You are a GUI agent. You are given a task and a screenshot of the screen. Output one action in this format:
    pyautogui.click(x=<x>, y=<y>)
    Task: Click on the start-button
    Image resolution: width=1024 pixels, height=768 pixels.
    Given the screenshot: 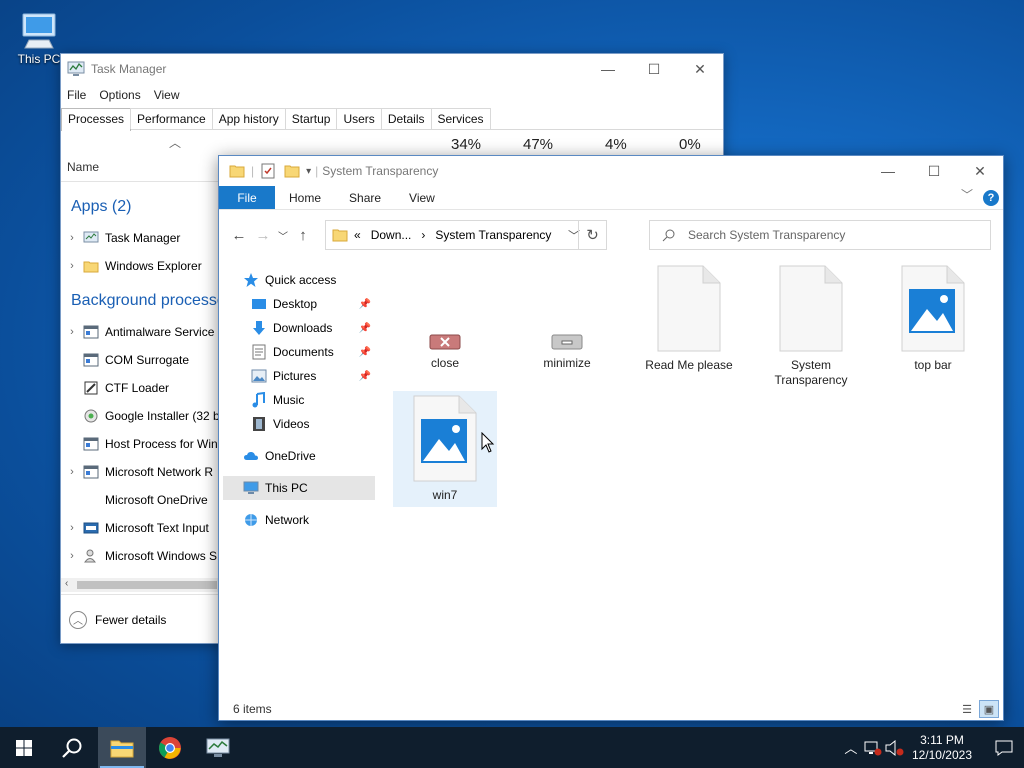 What is the action you would take?
    pyautogui.click(x=24, y=747)
    